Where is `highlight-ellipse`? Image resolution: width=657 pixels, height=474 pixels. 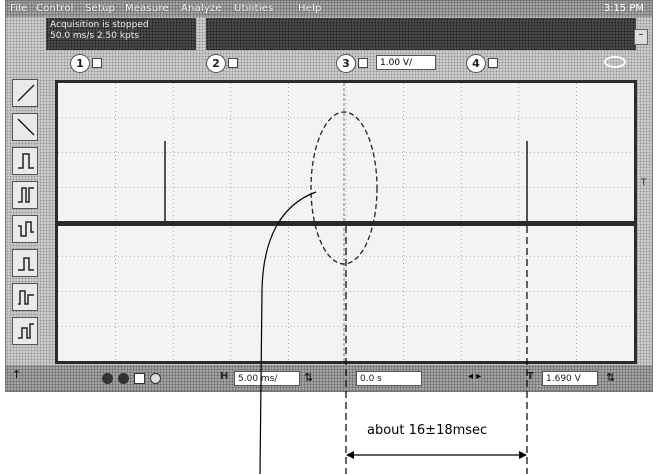 highlight-ellipse is located at coordinates (344, 188).